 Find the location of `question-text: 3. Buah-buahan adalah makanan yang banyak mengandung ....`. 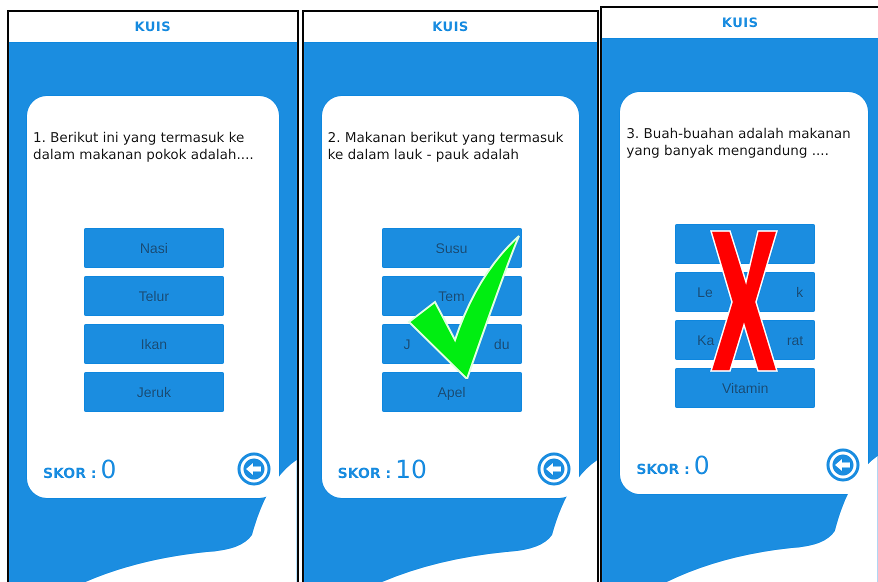

question-text: 3. Buah-buahan adalah makanan yang banyak mengandung .... is located at coordinates (739, 143).